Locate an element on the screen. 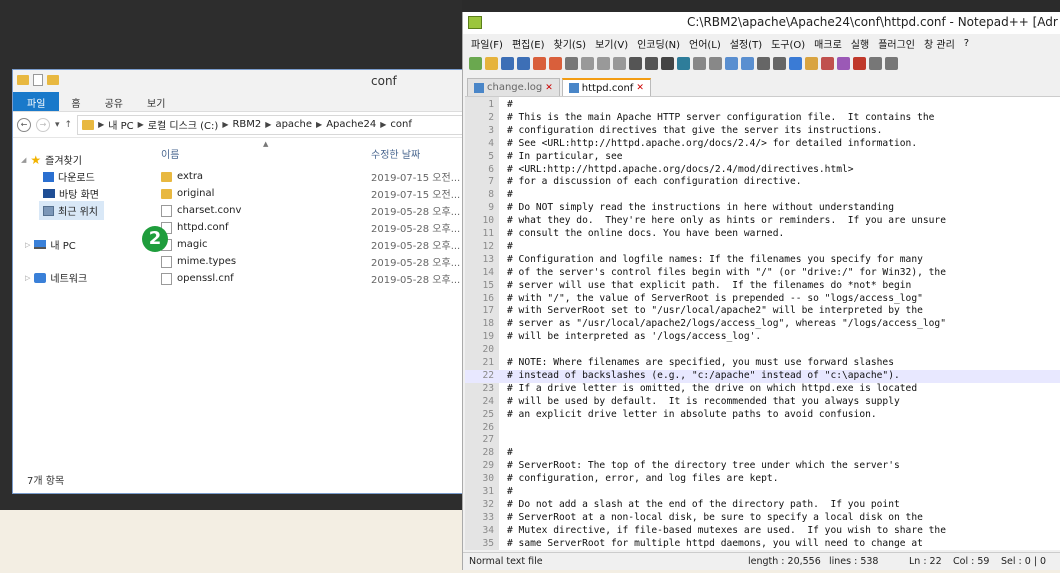  sync-vertical-icon is located at coordinates (731, 63).